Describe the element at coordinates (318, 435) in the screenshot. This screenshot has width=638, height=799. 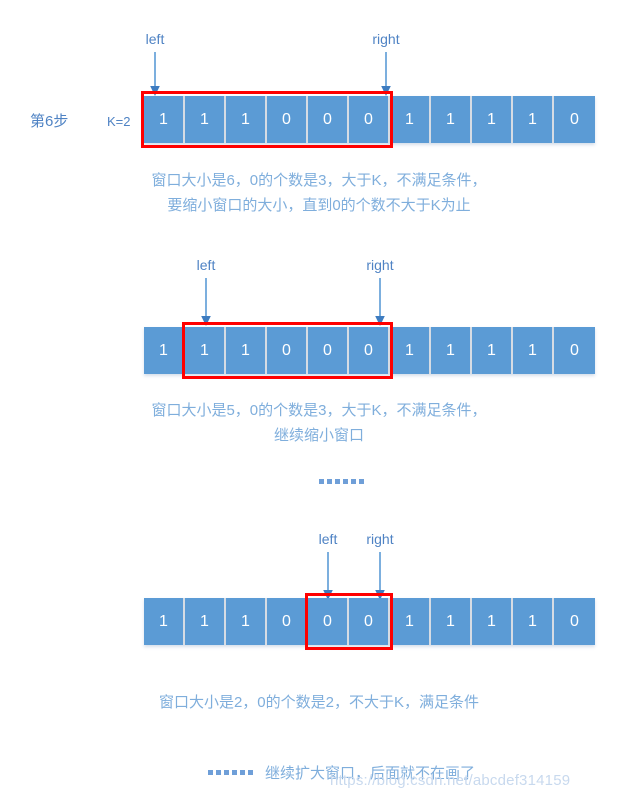
I see `caption-line: 继续缩小窗口` at that location.